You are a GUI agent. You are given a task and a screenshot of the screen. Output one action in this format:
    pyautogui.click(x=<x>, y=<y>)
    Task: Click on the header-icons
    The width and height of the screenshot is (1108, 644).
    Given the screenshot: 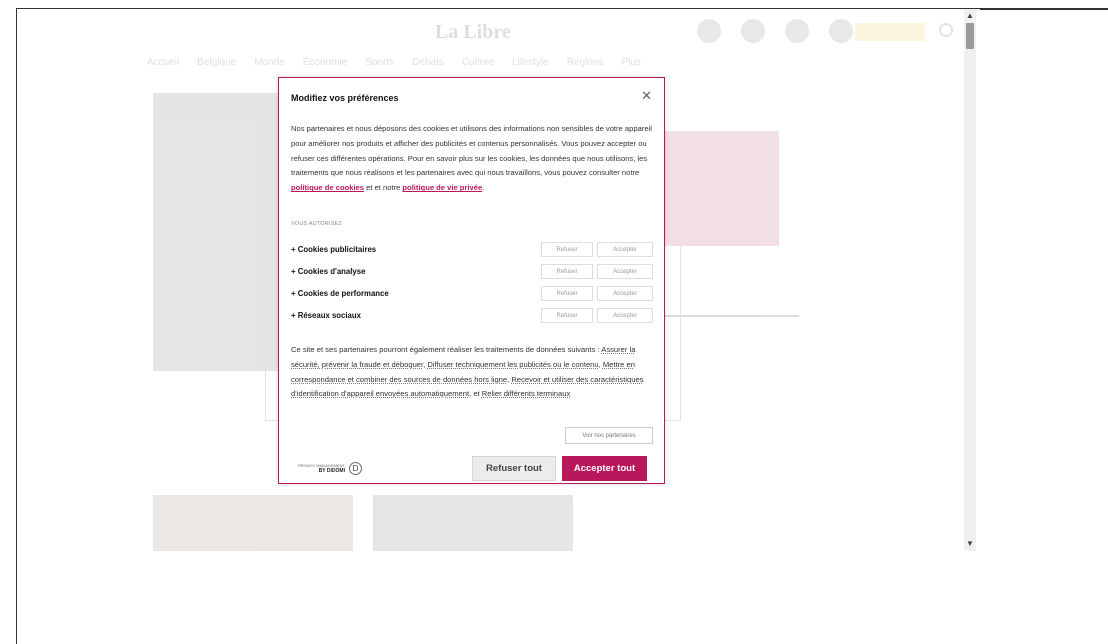 What is the action you would take?
    pyautogui.click(x=775, y=31)
    